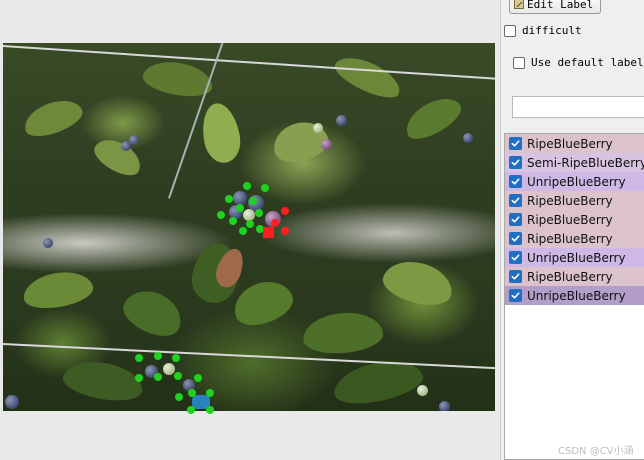  Describe the element at coordinates (510, 30) in the screenshot. I see `difficult-checkbox` at that location.